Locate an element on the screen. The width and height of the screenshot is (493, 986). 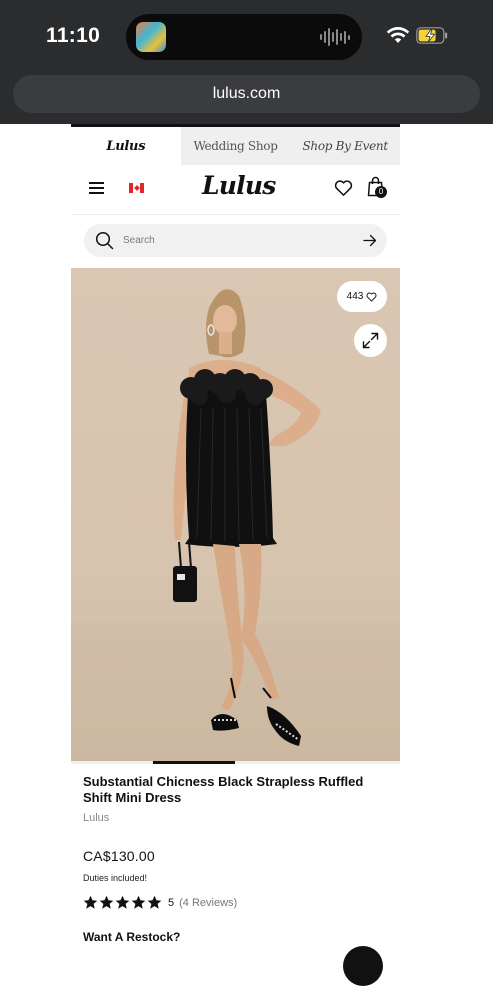
gallery-progress-indicator is located at coordinates (194, 762).